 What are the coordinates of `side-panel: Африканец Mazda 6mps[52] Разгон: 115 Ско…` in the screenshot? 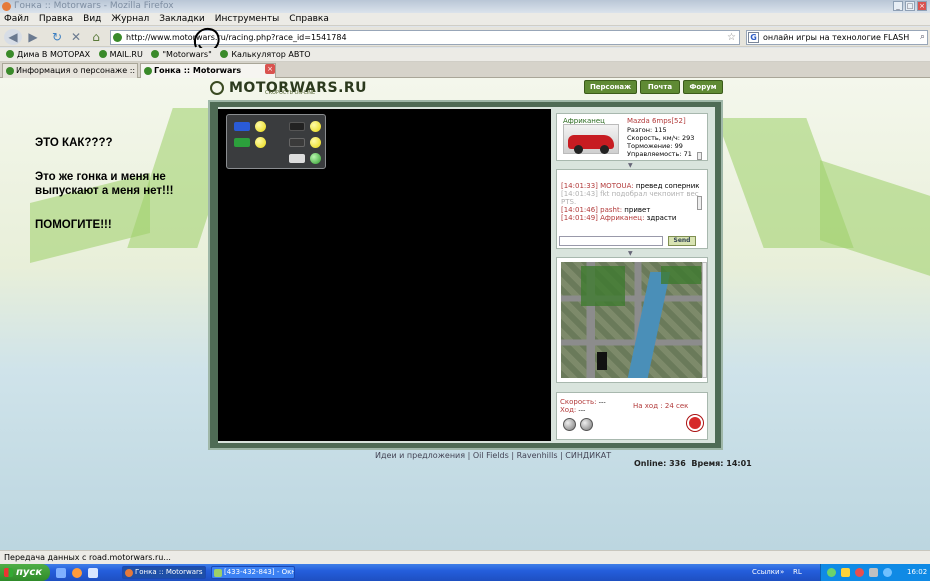 It's located at (632, 275).